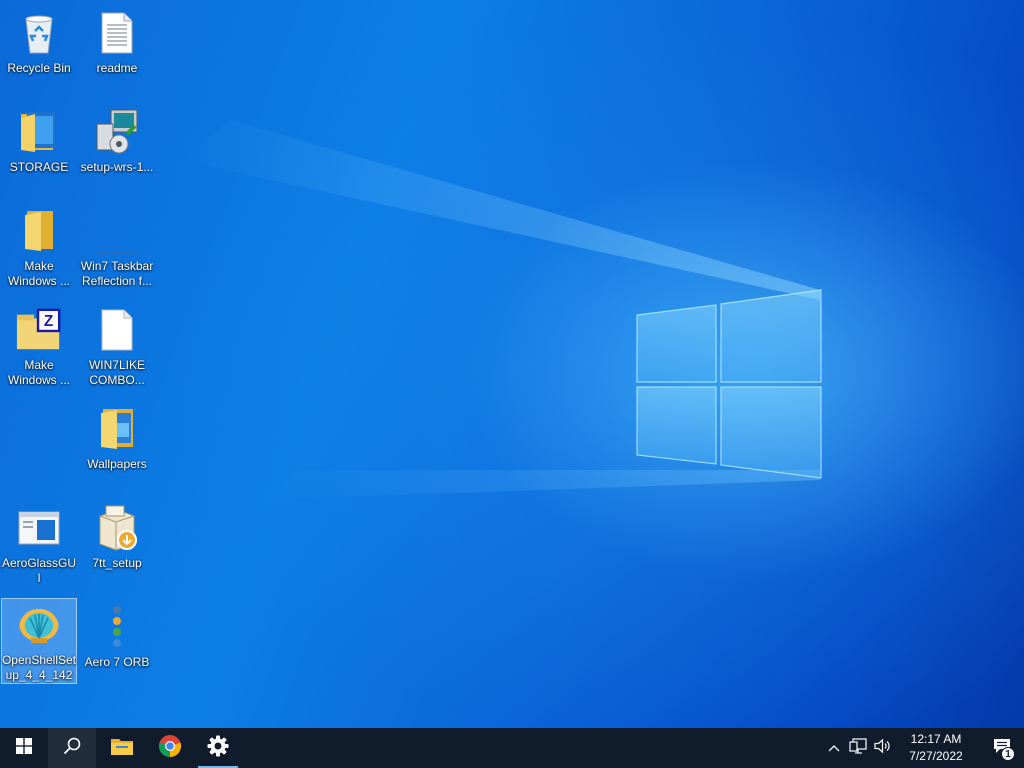 This screenshot has width=1024, height=768. I want to click on taskbar-file-explorer-button, so click(122, 748).